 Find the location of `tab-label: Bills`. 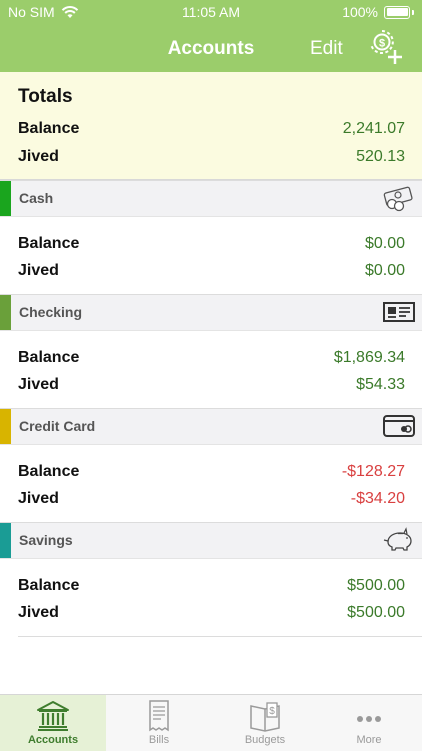

tab-label: Bills is located at coordinates (159, 740).